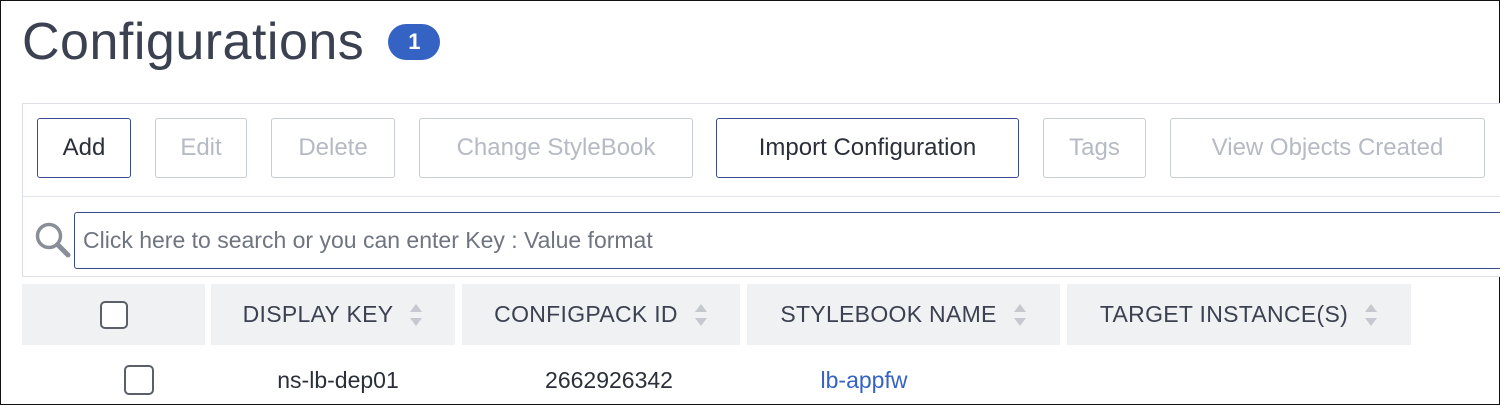 This screenshot has height=405, width=1500. I want to click on toolbar-divider, so click(761, 196).